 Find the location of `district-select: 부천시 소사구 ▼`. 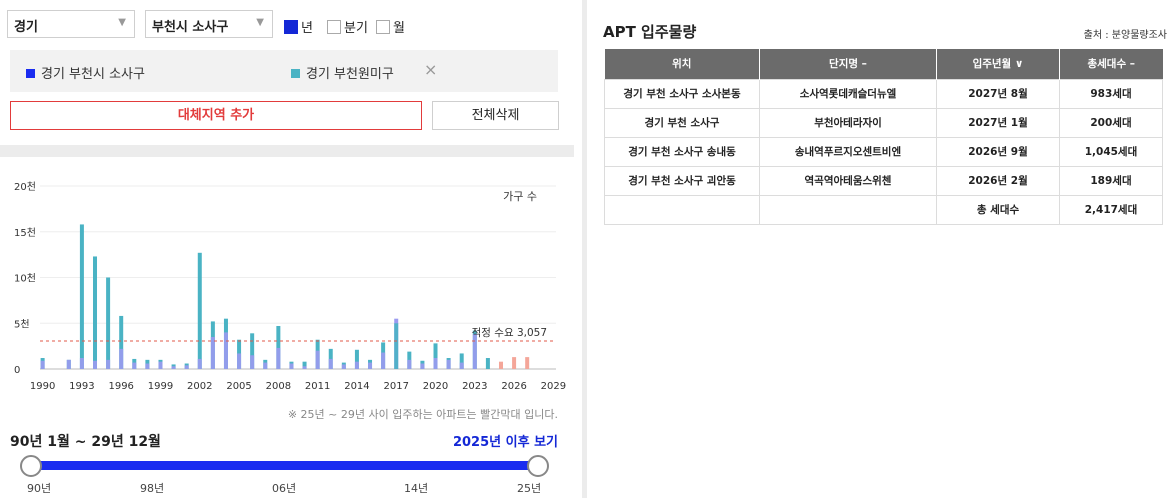

district-select: 부천시 소사구 ▼ is located at coordinates (209, 24).